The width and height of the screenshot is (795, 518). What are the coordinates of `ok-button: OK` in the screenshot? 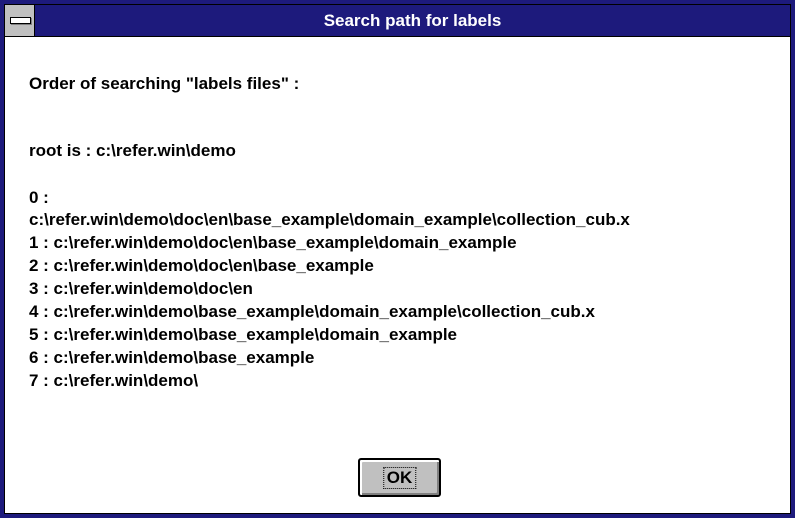 It's located at (399, 477).